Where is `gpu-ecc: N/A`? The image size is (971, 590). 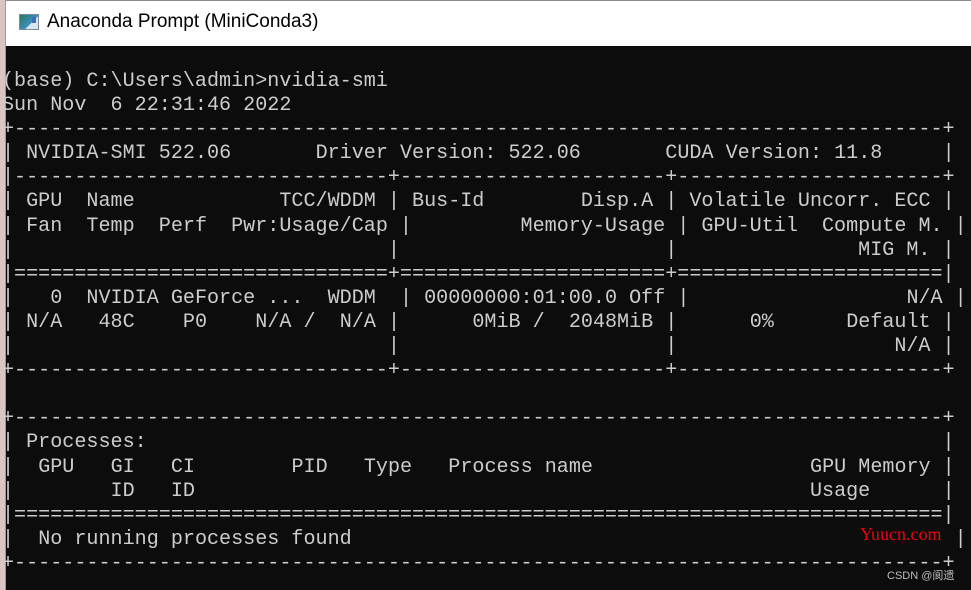
gpu-ecc: N/A is located at coordinates (924, 298).